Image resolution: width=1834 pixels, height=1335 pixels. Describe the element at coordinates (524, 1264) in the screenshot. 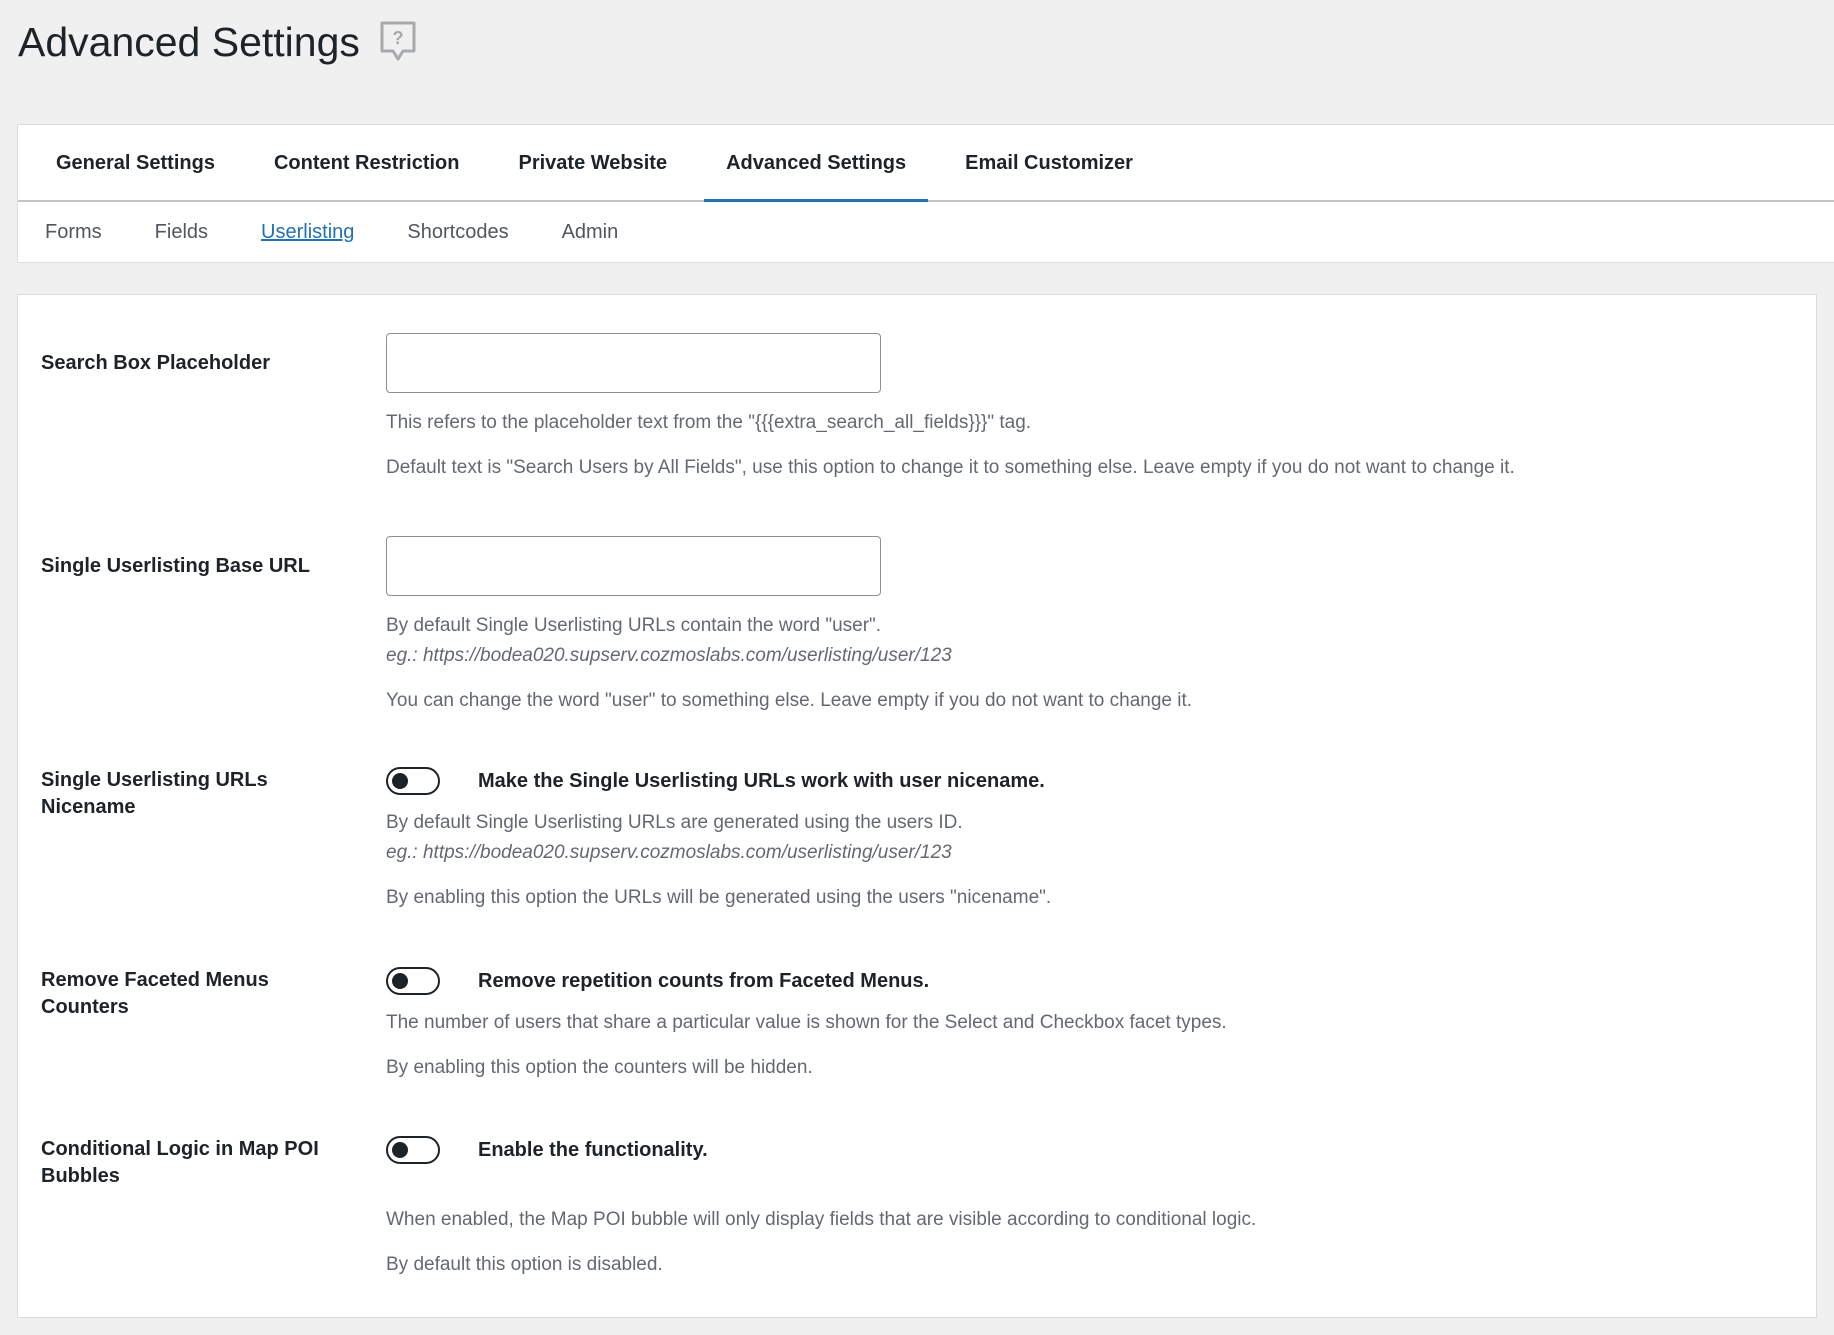

I see `setting-description: By default this option is disabled.` at that location.